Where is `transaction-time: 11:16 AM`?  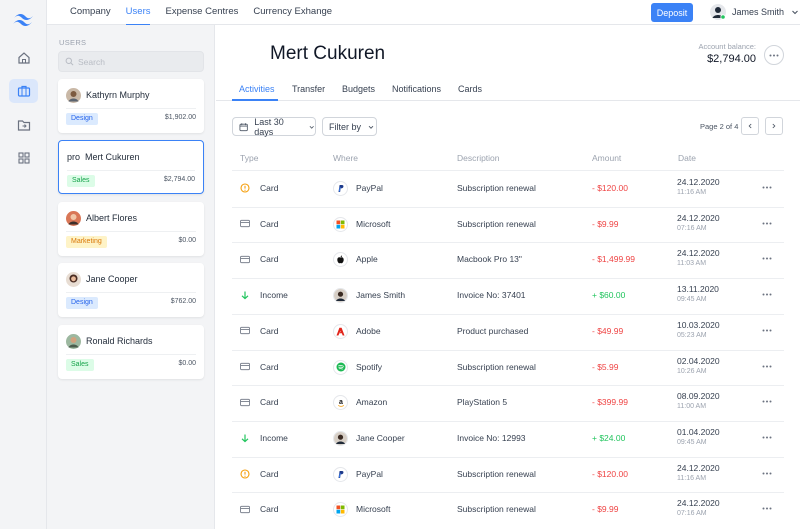
transaction-time: 11:16 AM is located at coordinates (692, 192).